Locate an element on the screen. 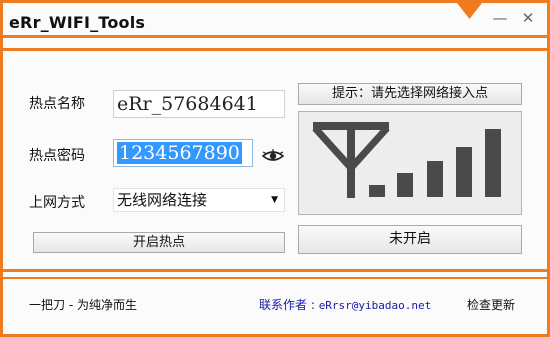 The width and height of the screenshot is (550, 337). signal-strength-panel is located at coordinates (410, 163).